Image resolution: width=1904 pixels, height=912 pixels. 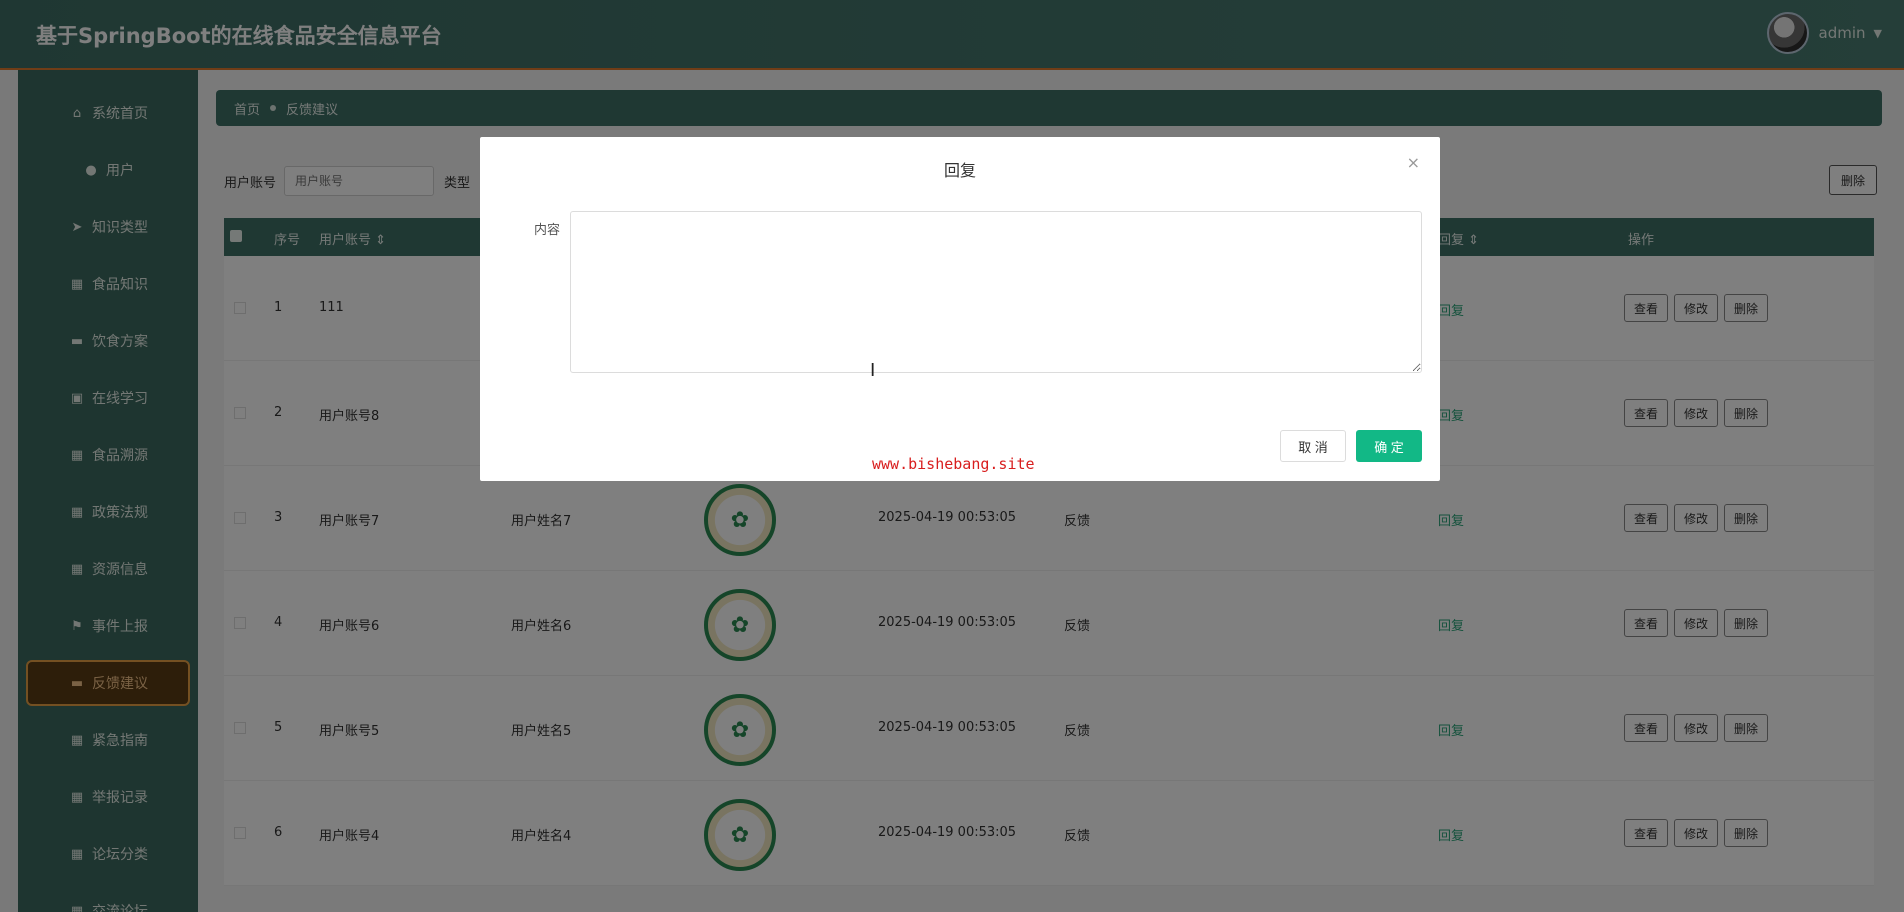 I want to click on content-label: 内容, so click(x=547, y=230).